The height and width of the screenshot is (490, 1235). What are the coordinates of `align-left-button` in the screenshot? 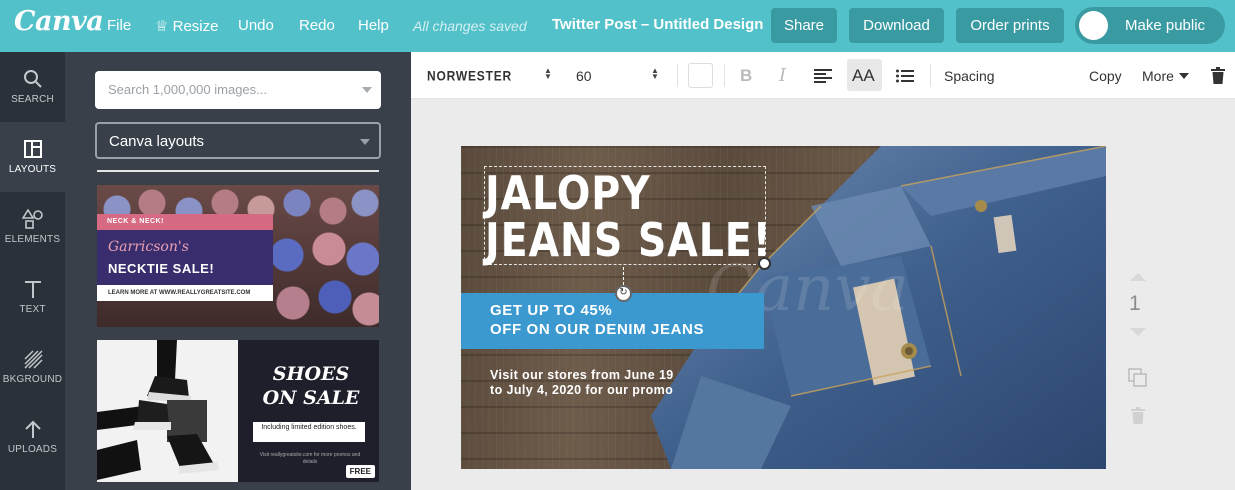 It's located at (823, 75).